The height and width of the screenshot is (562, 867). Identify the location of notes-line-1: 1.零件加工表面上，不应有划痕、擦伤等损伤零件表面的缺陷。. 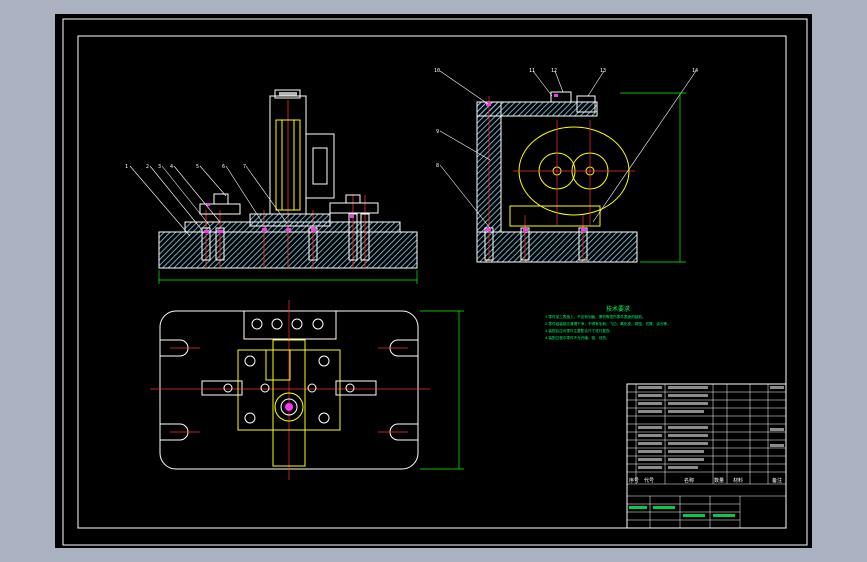
(595, 316).